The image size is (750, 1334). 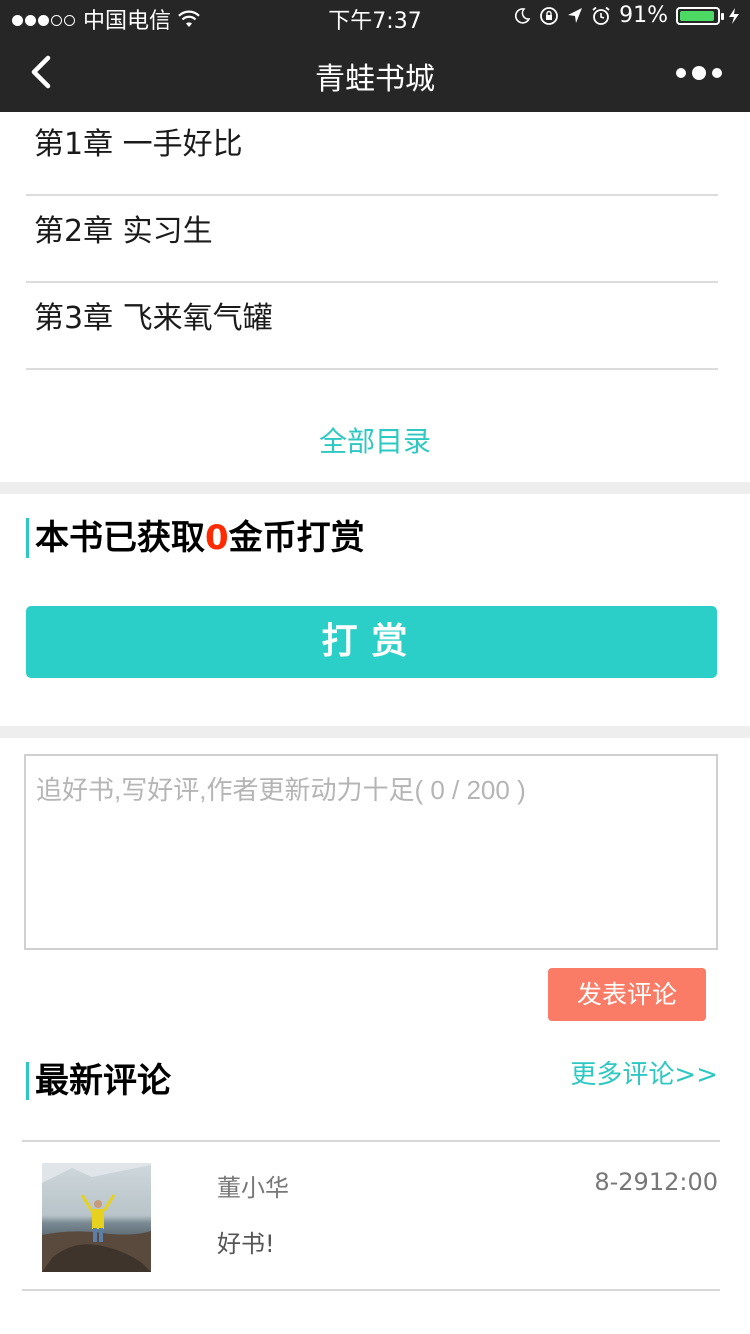 I want to click on location-arrow-icon, so click(x=575, y=15).